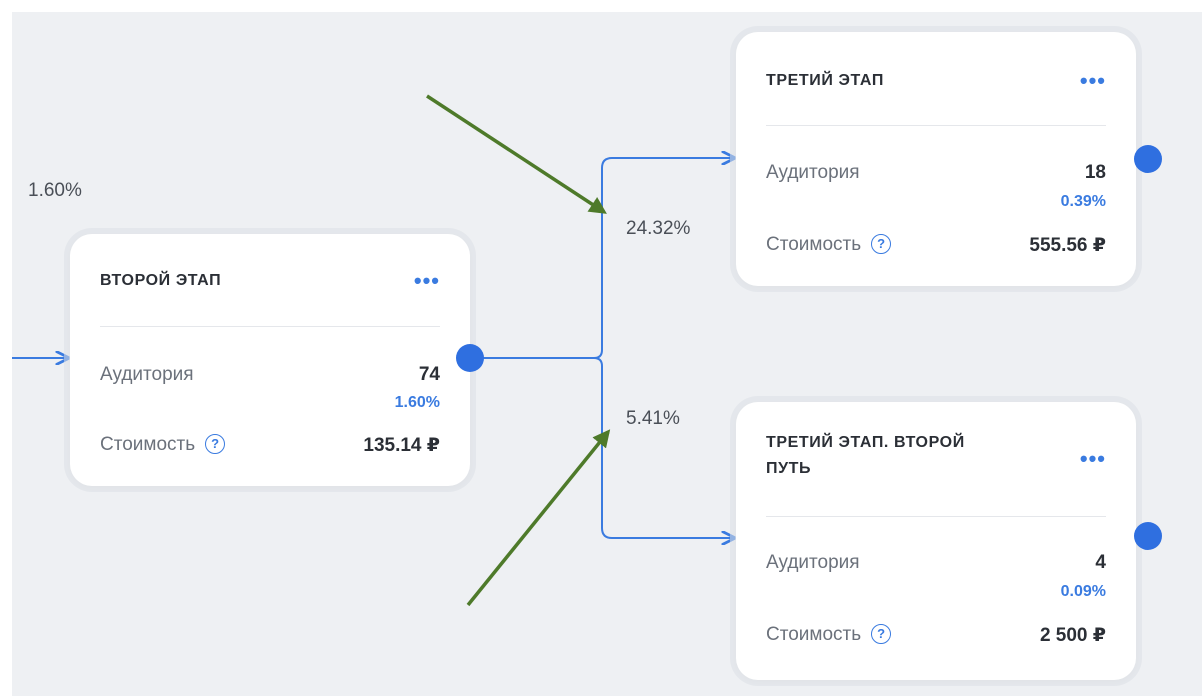  Describe the element at coordinates (1083, 591) in the screenshot. I see `audience-percent: 0.09%` at that location.